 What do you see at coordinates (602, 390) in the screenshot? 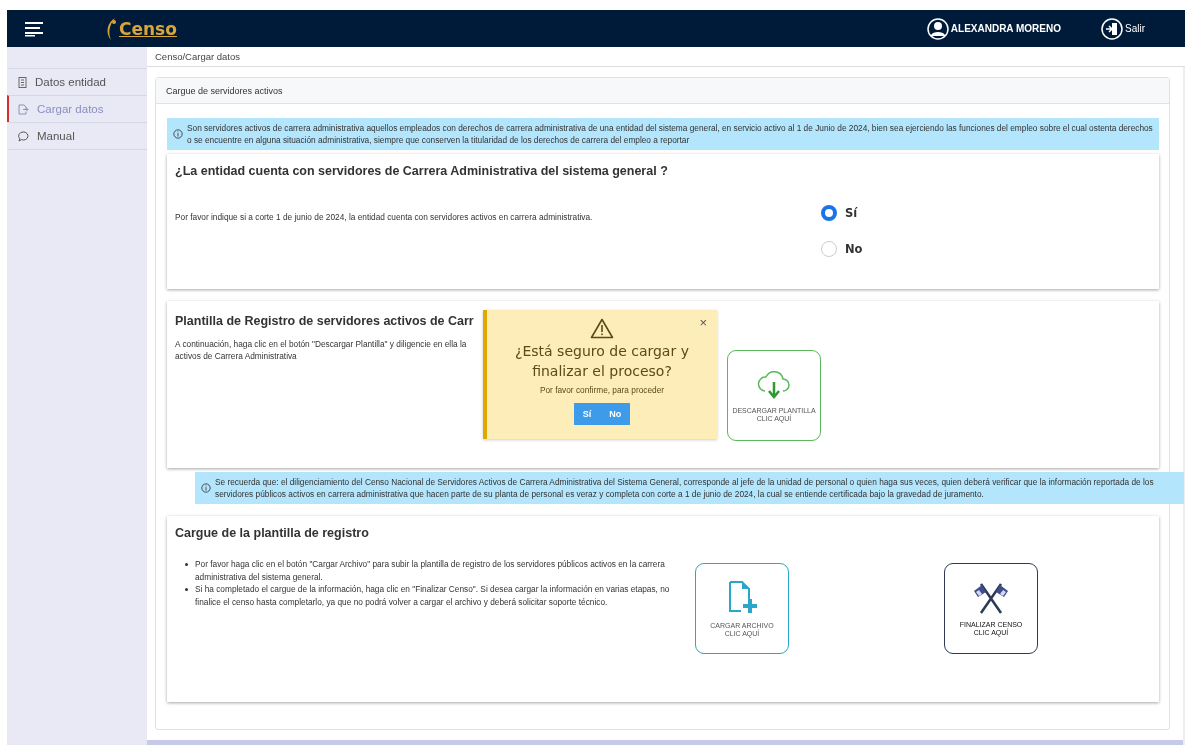
I see `toast-text: Por favor confirme, para proceder` at bounding box center [602, 390].